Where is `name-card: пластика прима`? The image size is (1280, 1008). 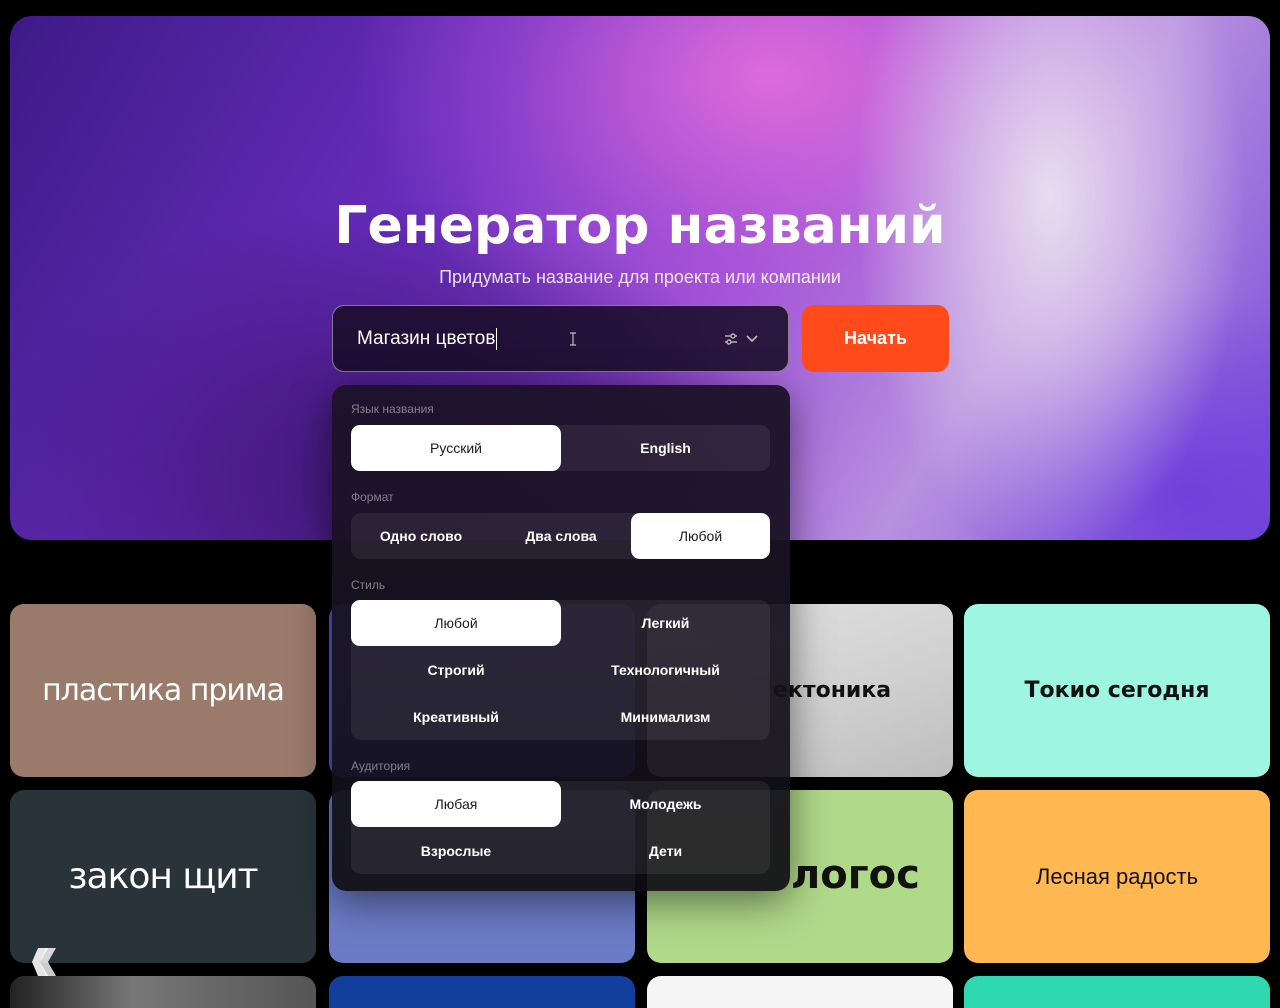
name-card: пластика прима is located at coordinates (163, 690).